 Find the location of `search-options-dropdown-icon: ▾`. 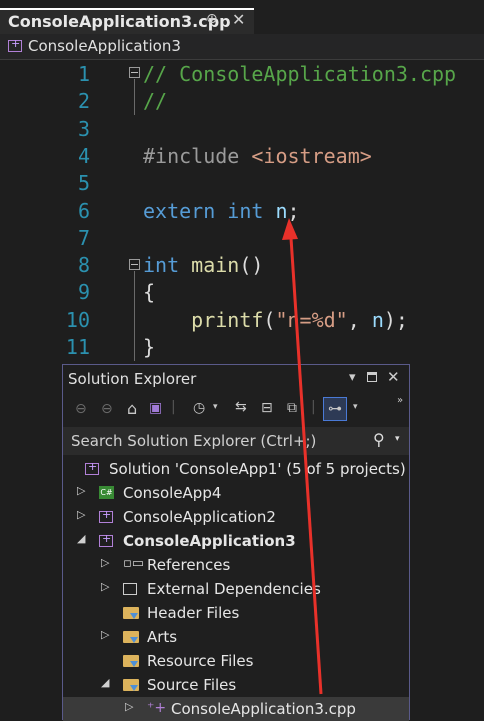

search-options-dropdown-icon: ▾ is located at coordinates (397, 439).